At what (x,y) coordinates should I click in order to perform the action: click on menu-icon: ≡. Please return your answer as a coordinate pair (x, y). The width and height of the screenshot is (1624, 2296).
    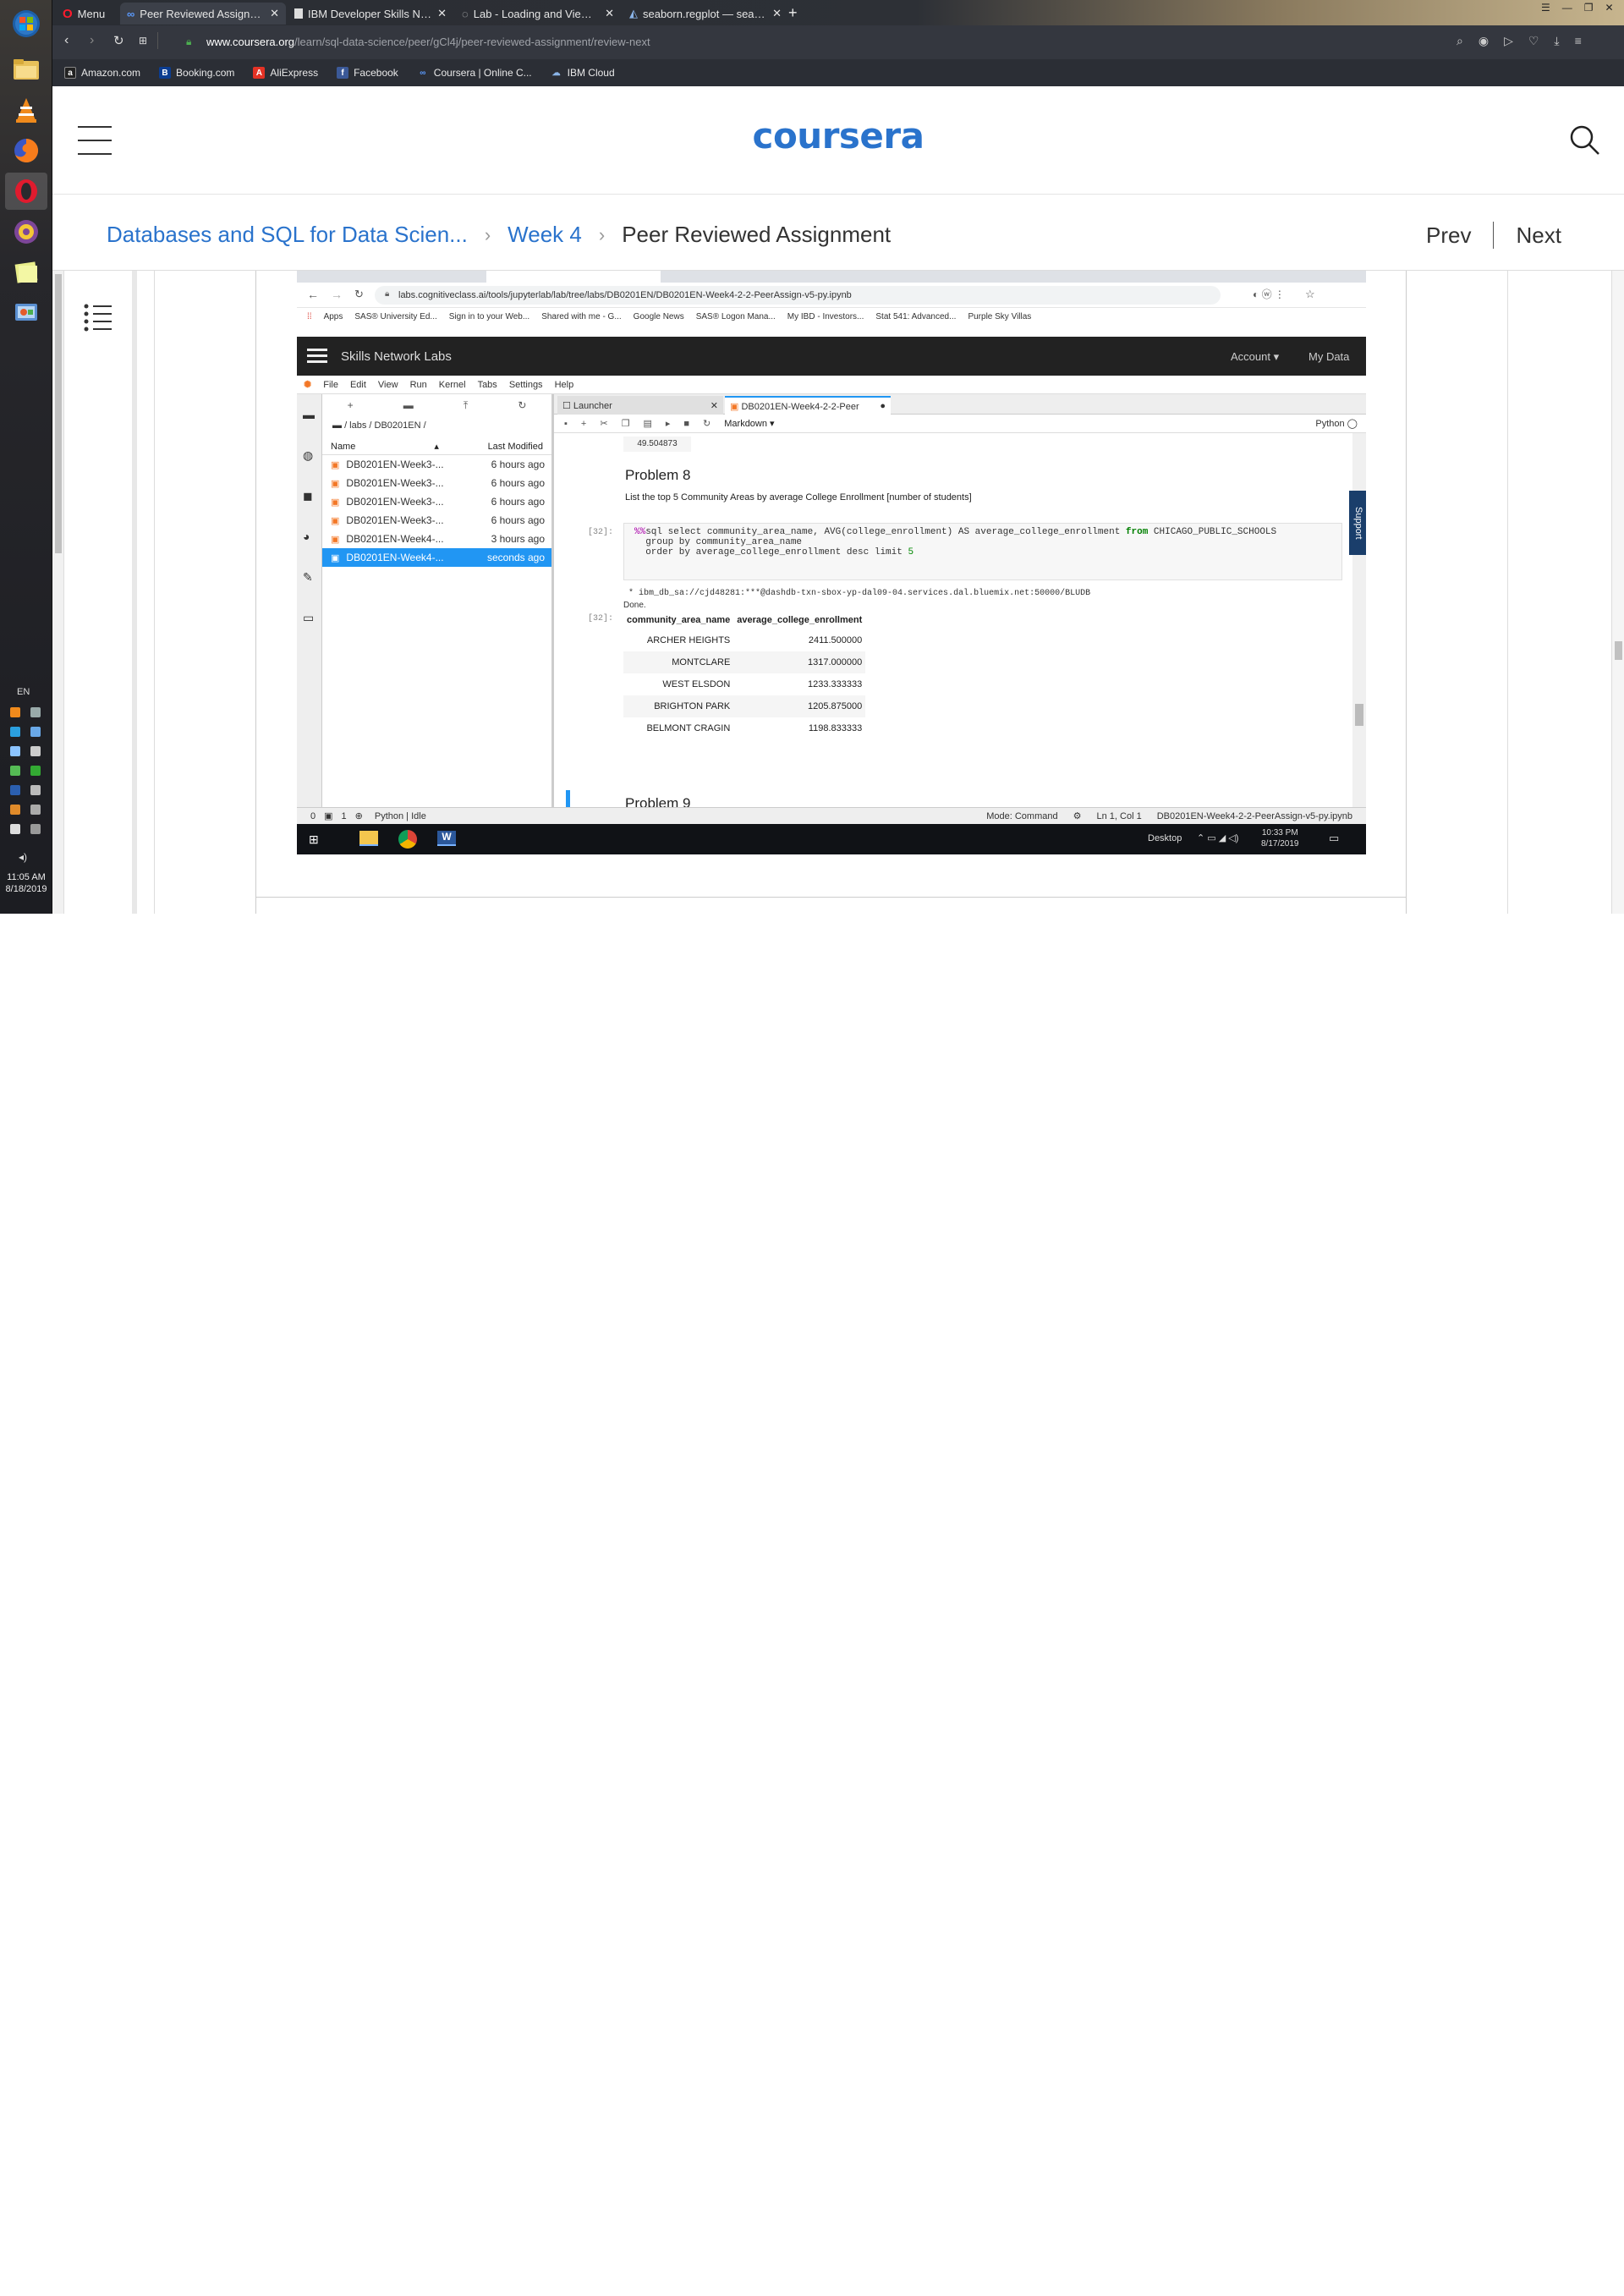
    Looking at the image, I should click on (1579, 41).